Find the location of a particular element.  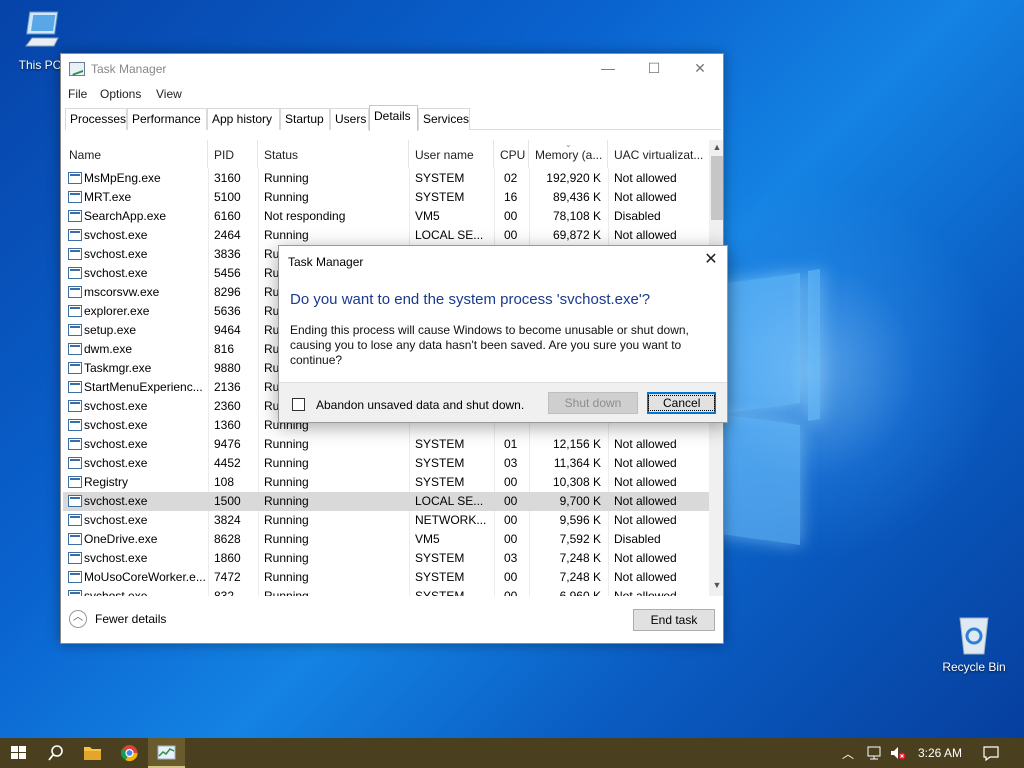

cell-pid: 9880 is located at coordinates (227, 368).